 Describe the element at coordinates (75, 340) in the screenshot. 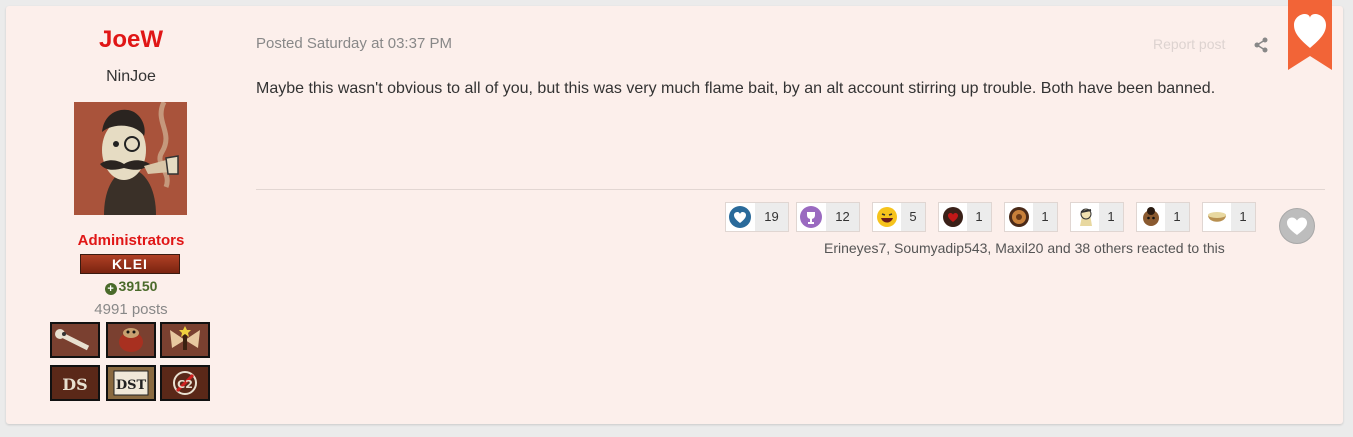

I see `bone-award-icon` at that location.